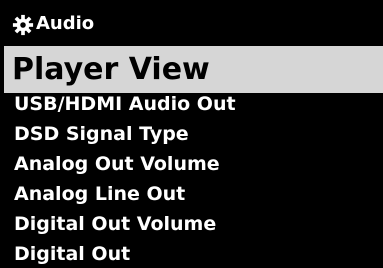 The width and height of the screenshot is (383, 268). Describe the element at coordinates (101, 134) in the screenshot. I see `menu-item-dsd-signal-type: DSD Signal Type` at that location.